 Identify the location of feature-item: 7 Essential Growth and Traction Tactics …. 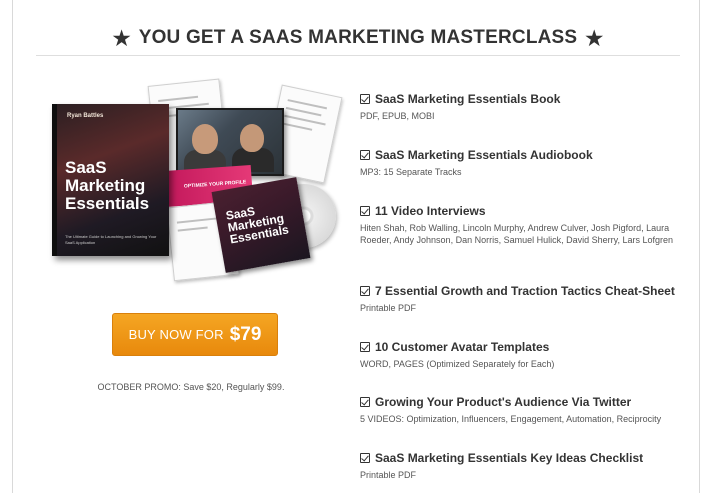
(525, 298).